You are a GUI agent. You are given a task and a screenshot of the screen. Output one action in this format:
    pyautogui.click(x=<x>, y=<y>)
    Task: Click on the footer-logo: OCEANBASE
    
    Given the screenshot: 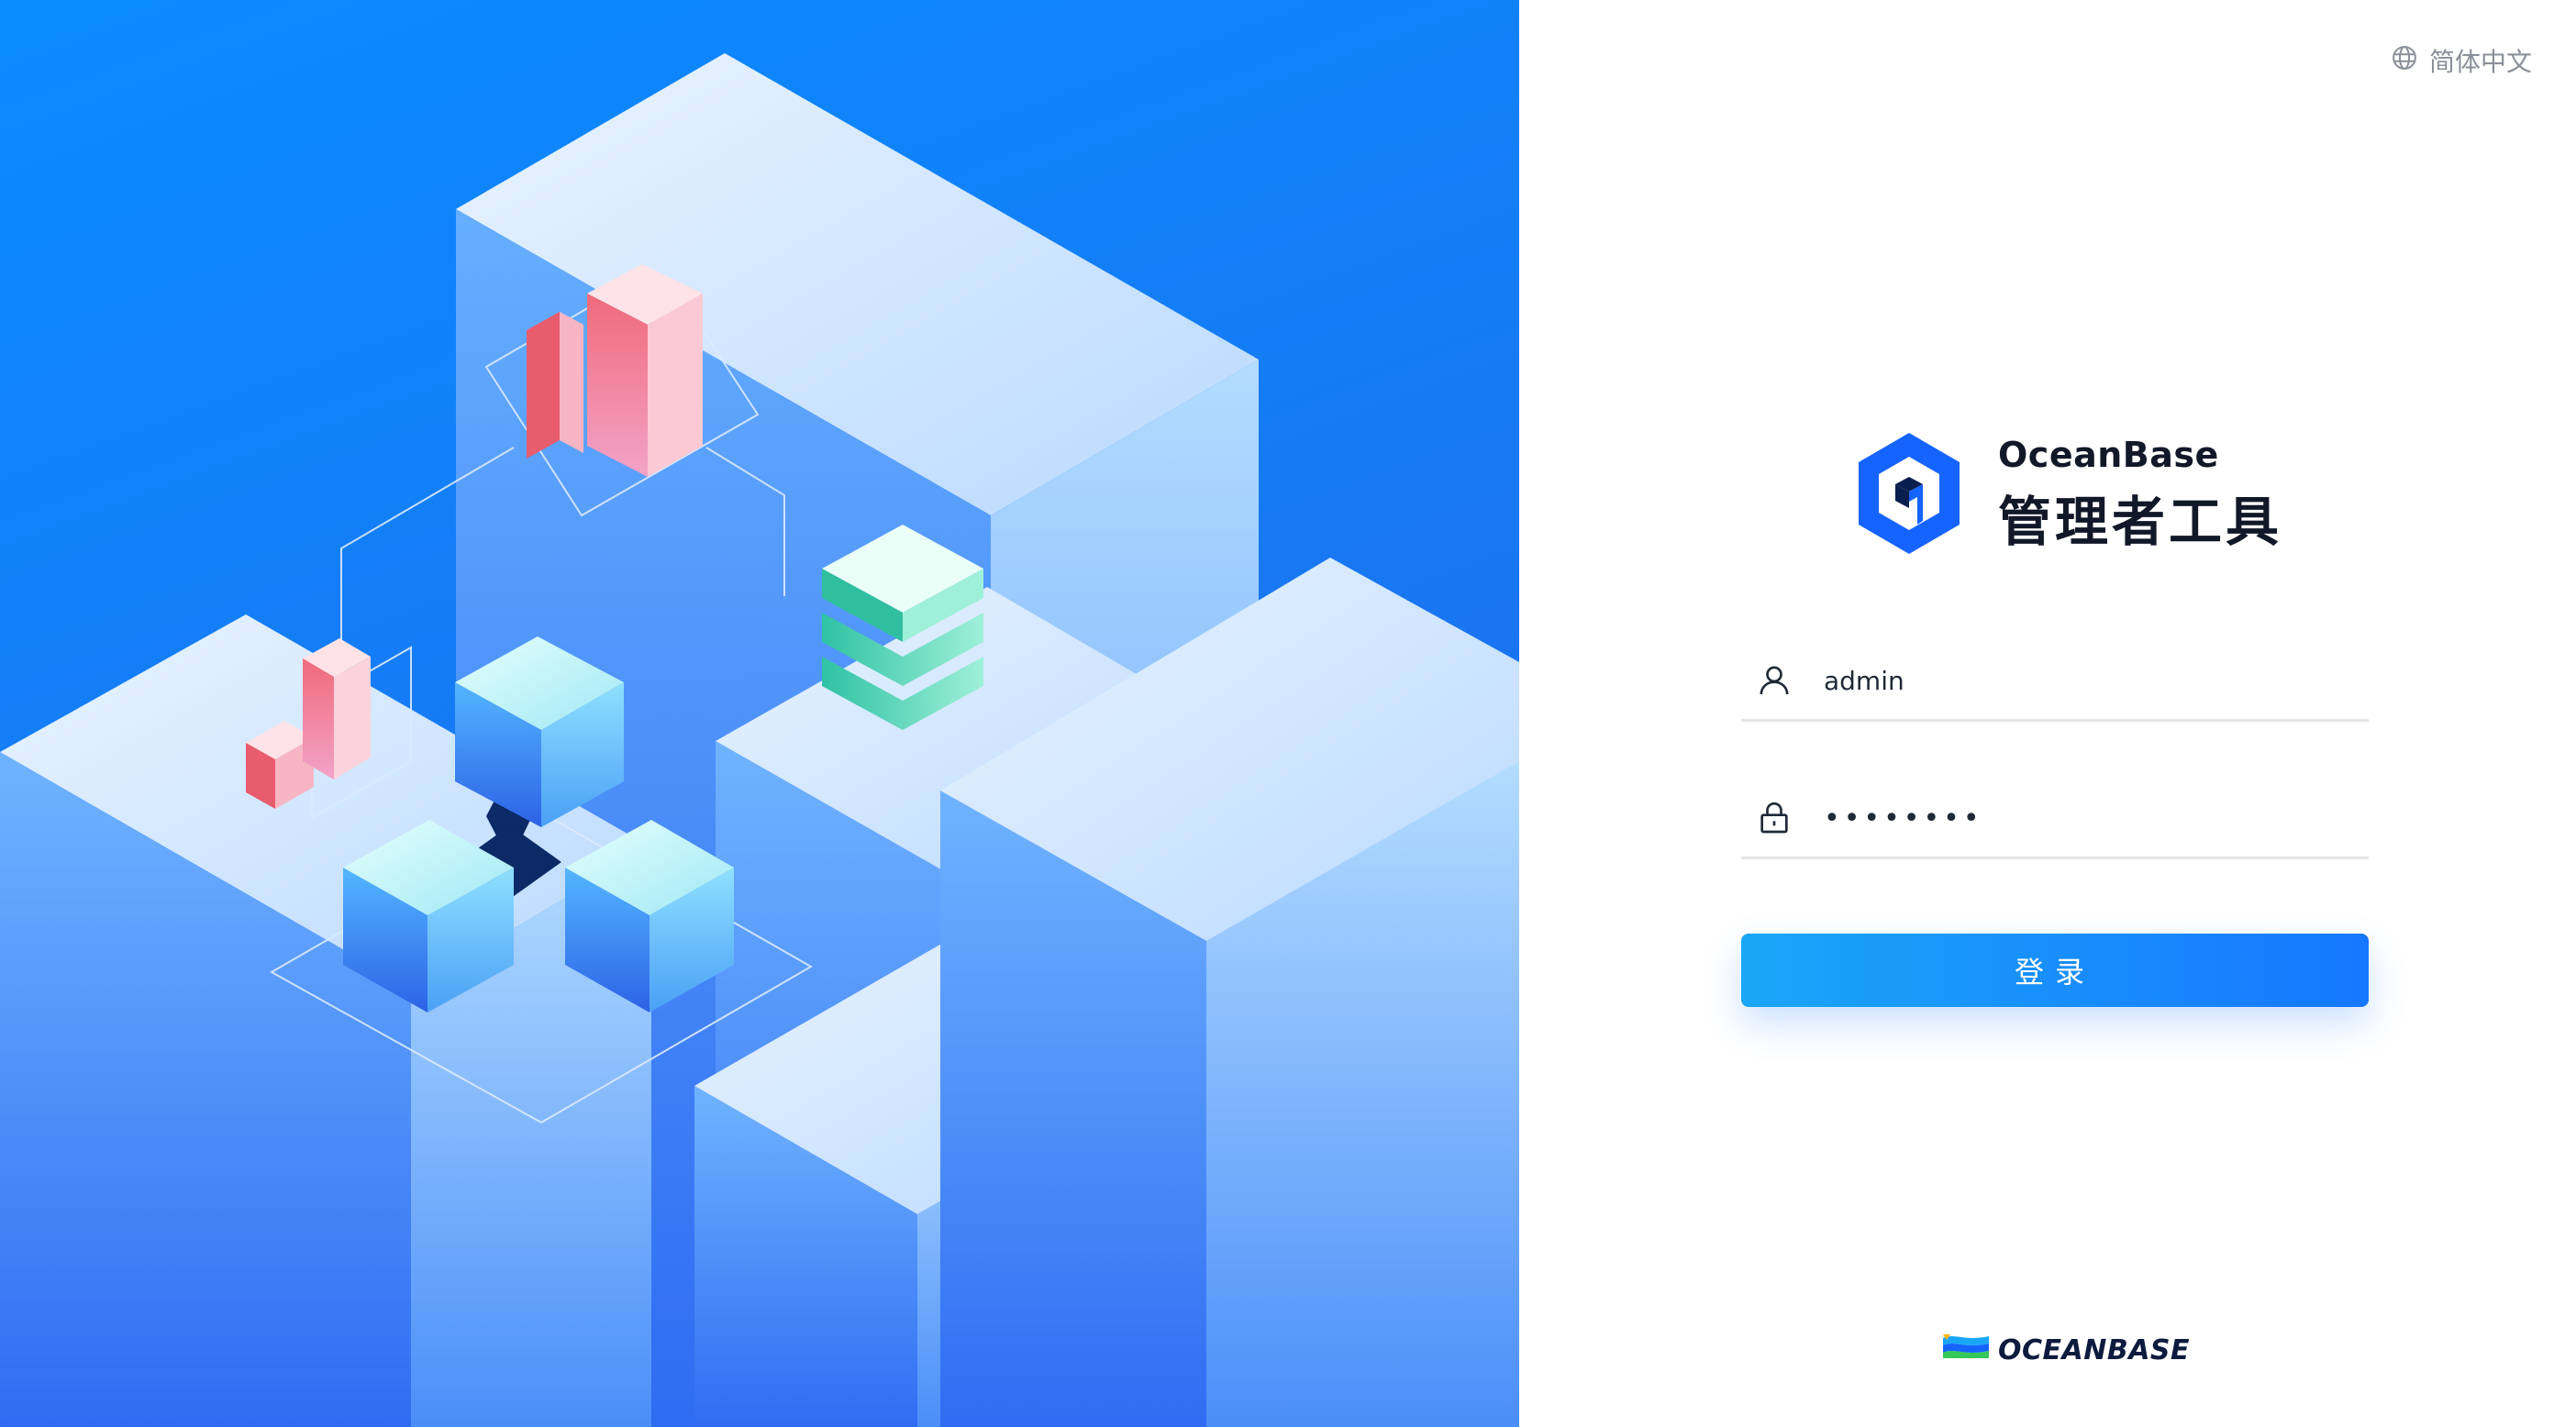 What is the action you would take?
    pyautogui.click(x=2065, y=1350)
    